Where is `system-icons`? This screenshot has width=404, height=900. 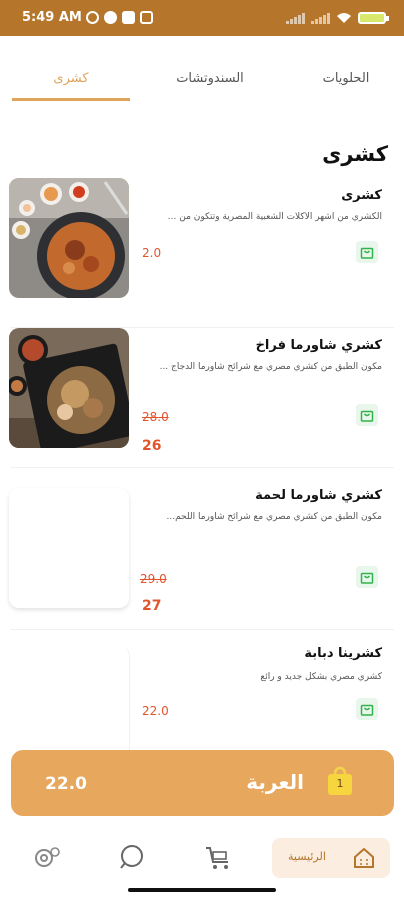
system-icons is located at coordinates (337, 18).